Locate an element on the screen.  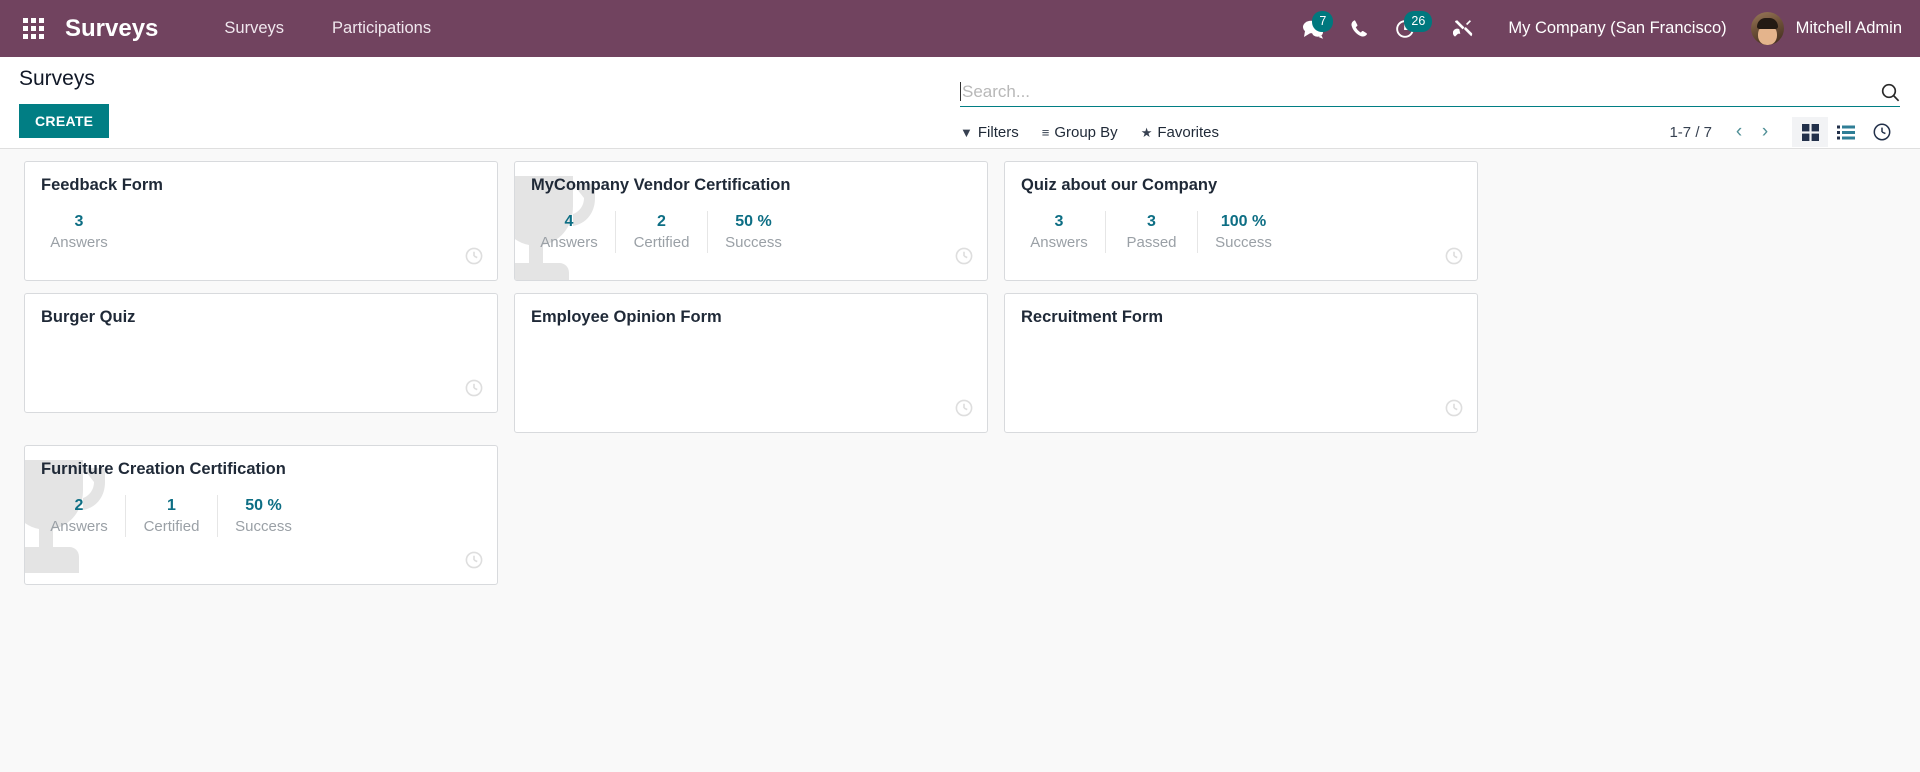
tools-button is located at coordinates (1463, 29).